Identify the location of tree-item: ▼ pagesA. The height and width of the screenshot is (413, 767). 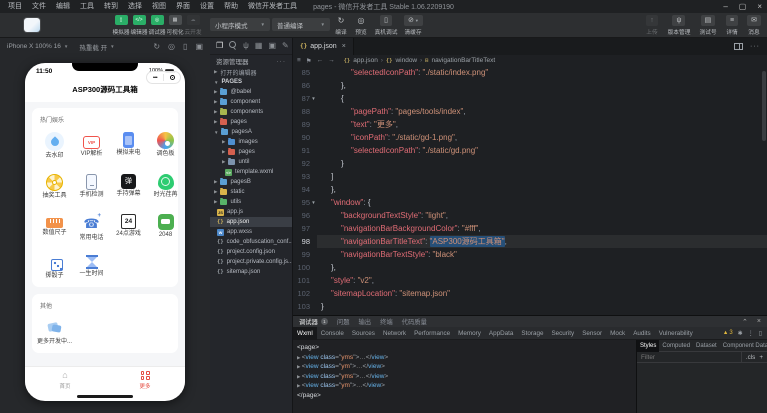
(251, 132).